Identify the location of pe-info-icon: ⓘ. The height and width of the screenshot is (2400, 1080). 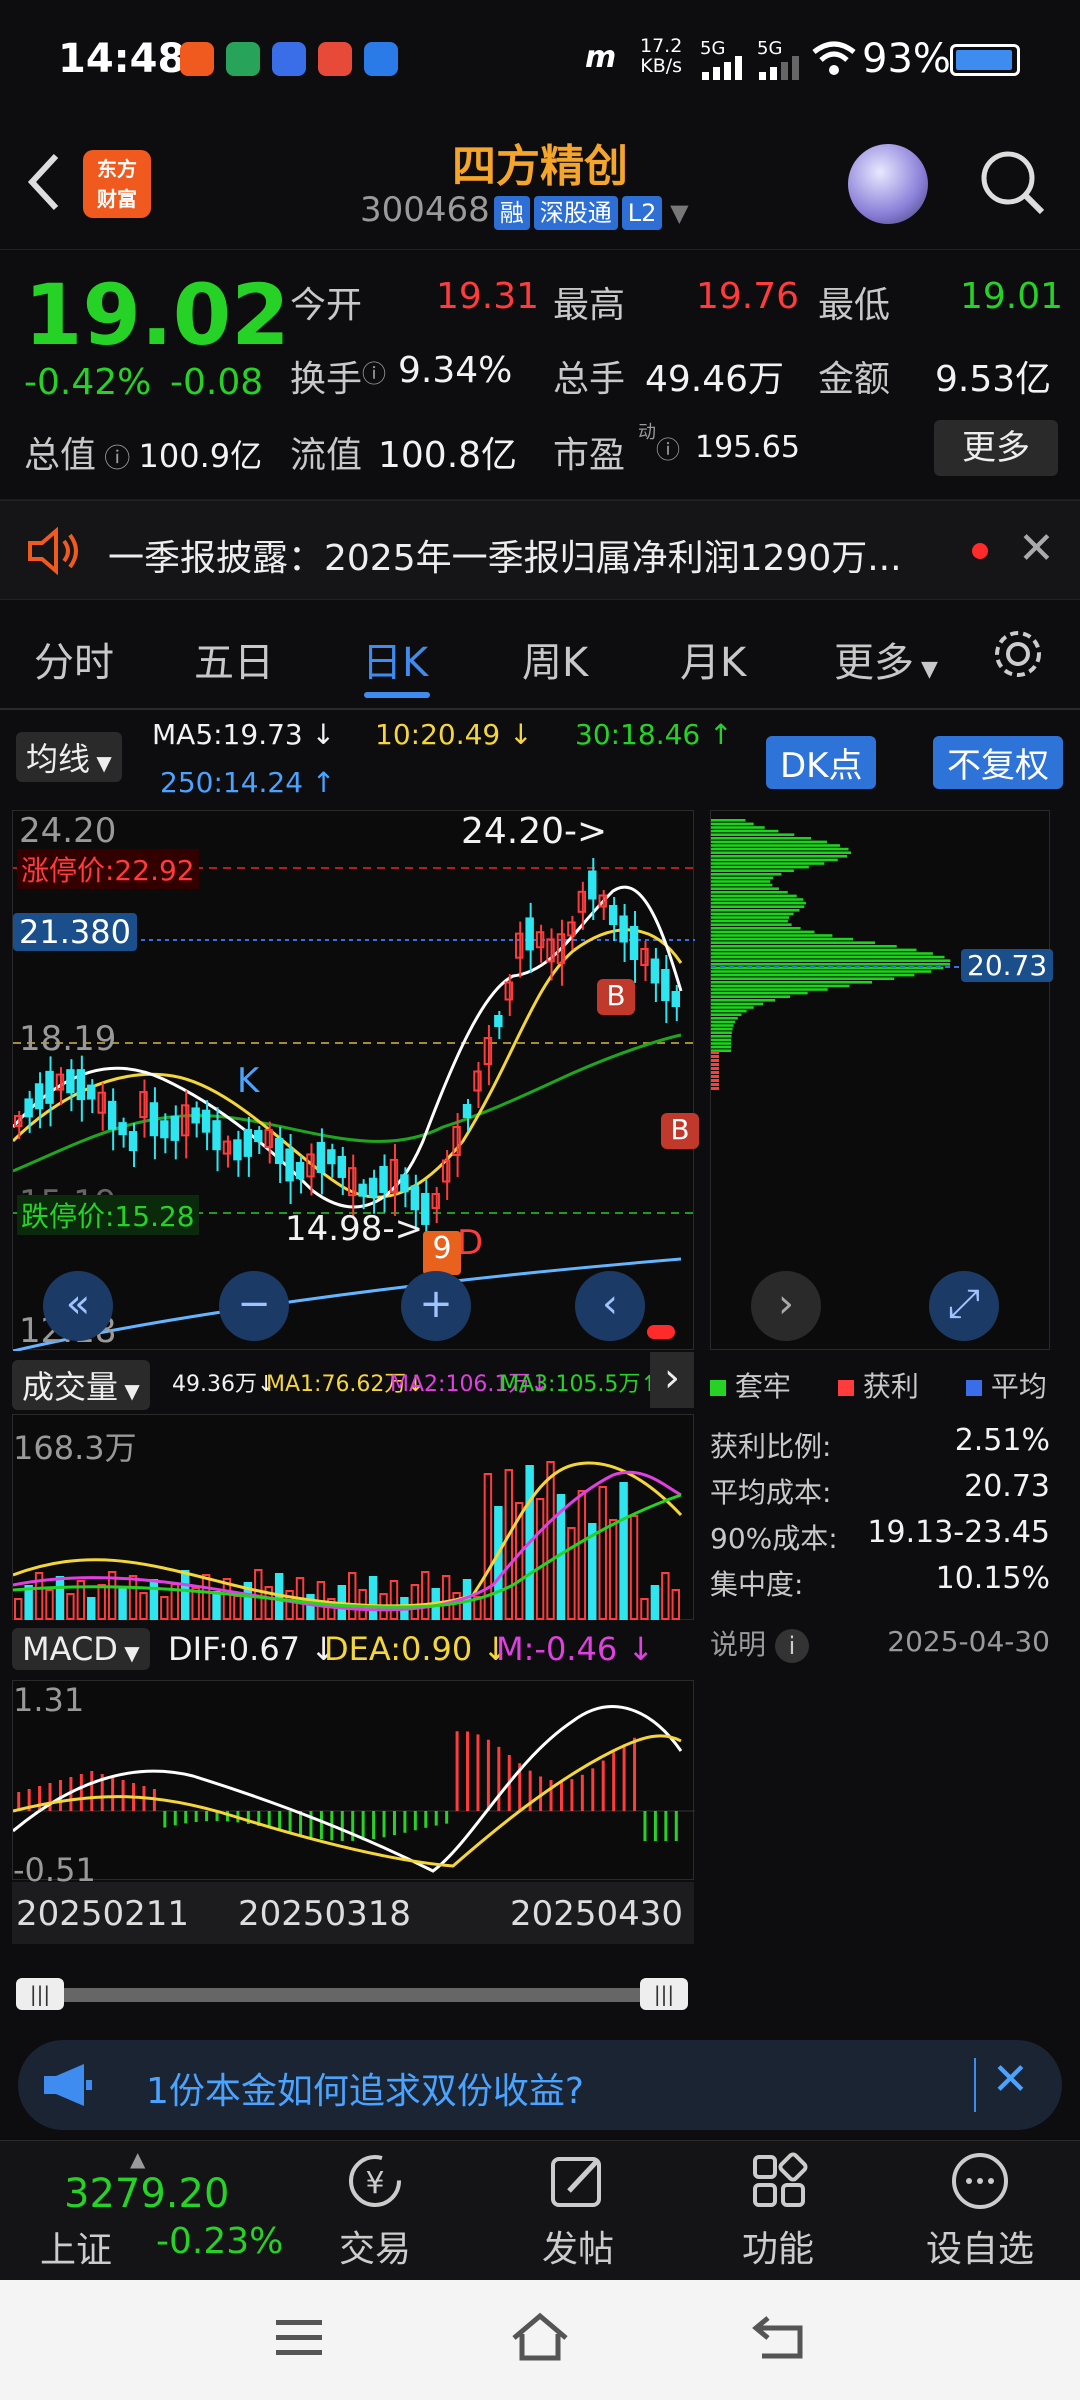
(668, 447).